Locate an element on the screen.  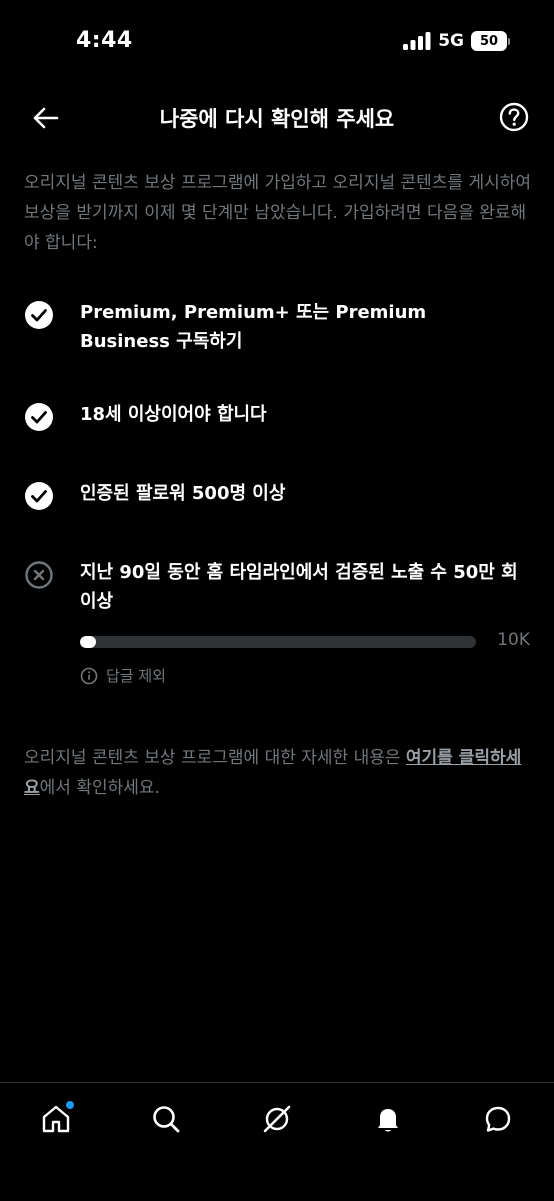
footer-prefix: 오리지널 콘텐츠 보상 프로그램에 대한 자세한 내용은 is located at coordinates (215, 758).